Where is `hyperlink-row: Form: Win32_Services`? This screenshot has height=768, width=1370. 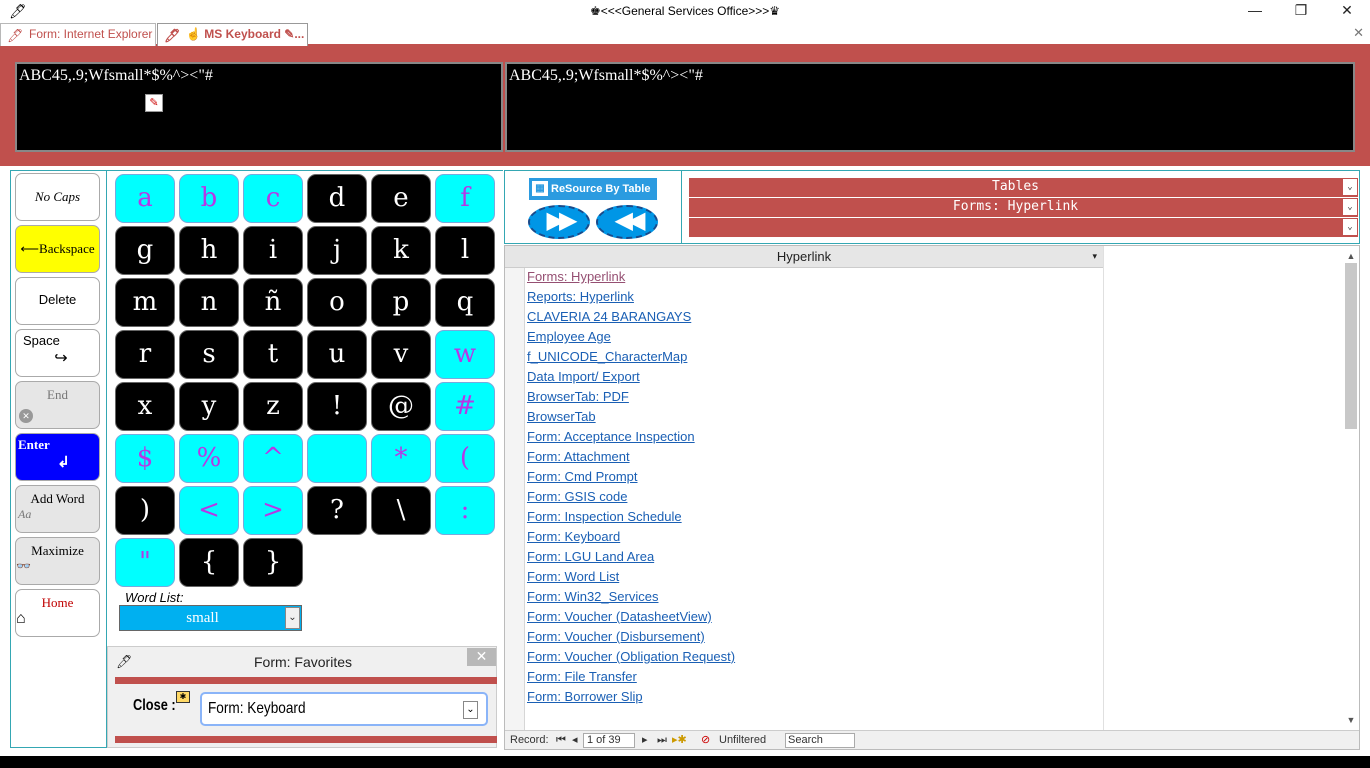
hyperlink-row: Form: Win32_Services is located at coordinates (592, 597).